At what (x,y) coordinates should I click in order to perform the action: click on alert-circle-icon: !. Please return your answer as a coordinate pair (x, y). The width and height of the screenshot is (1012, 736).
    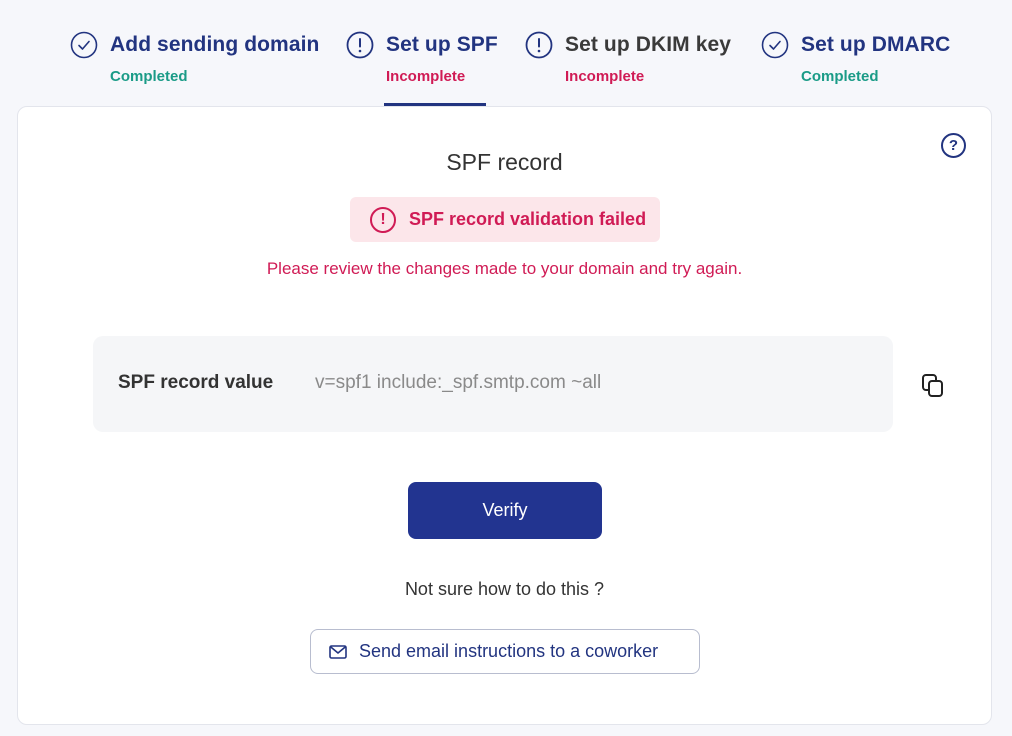
    Looking at the image, I should click on (383, 219).